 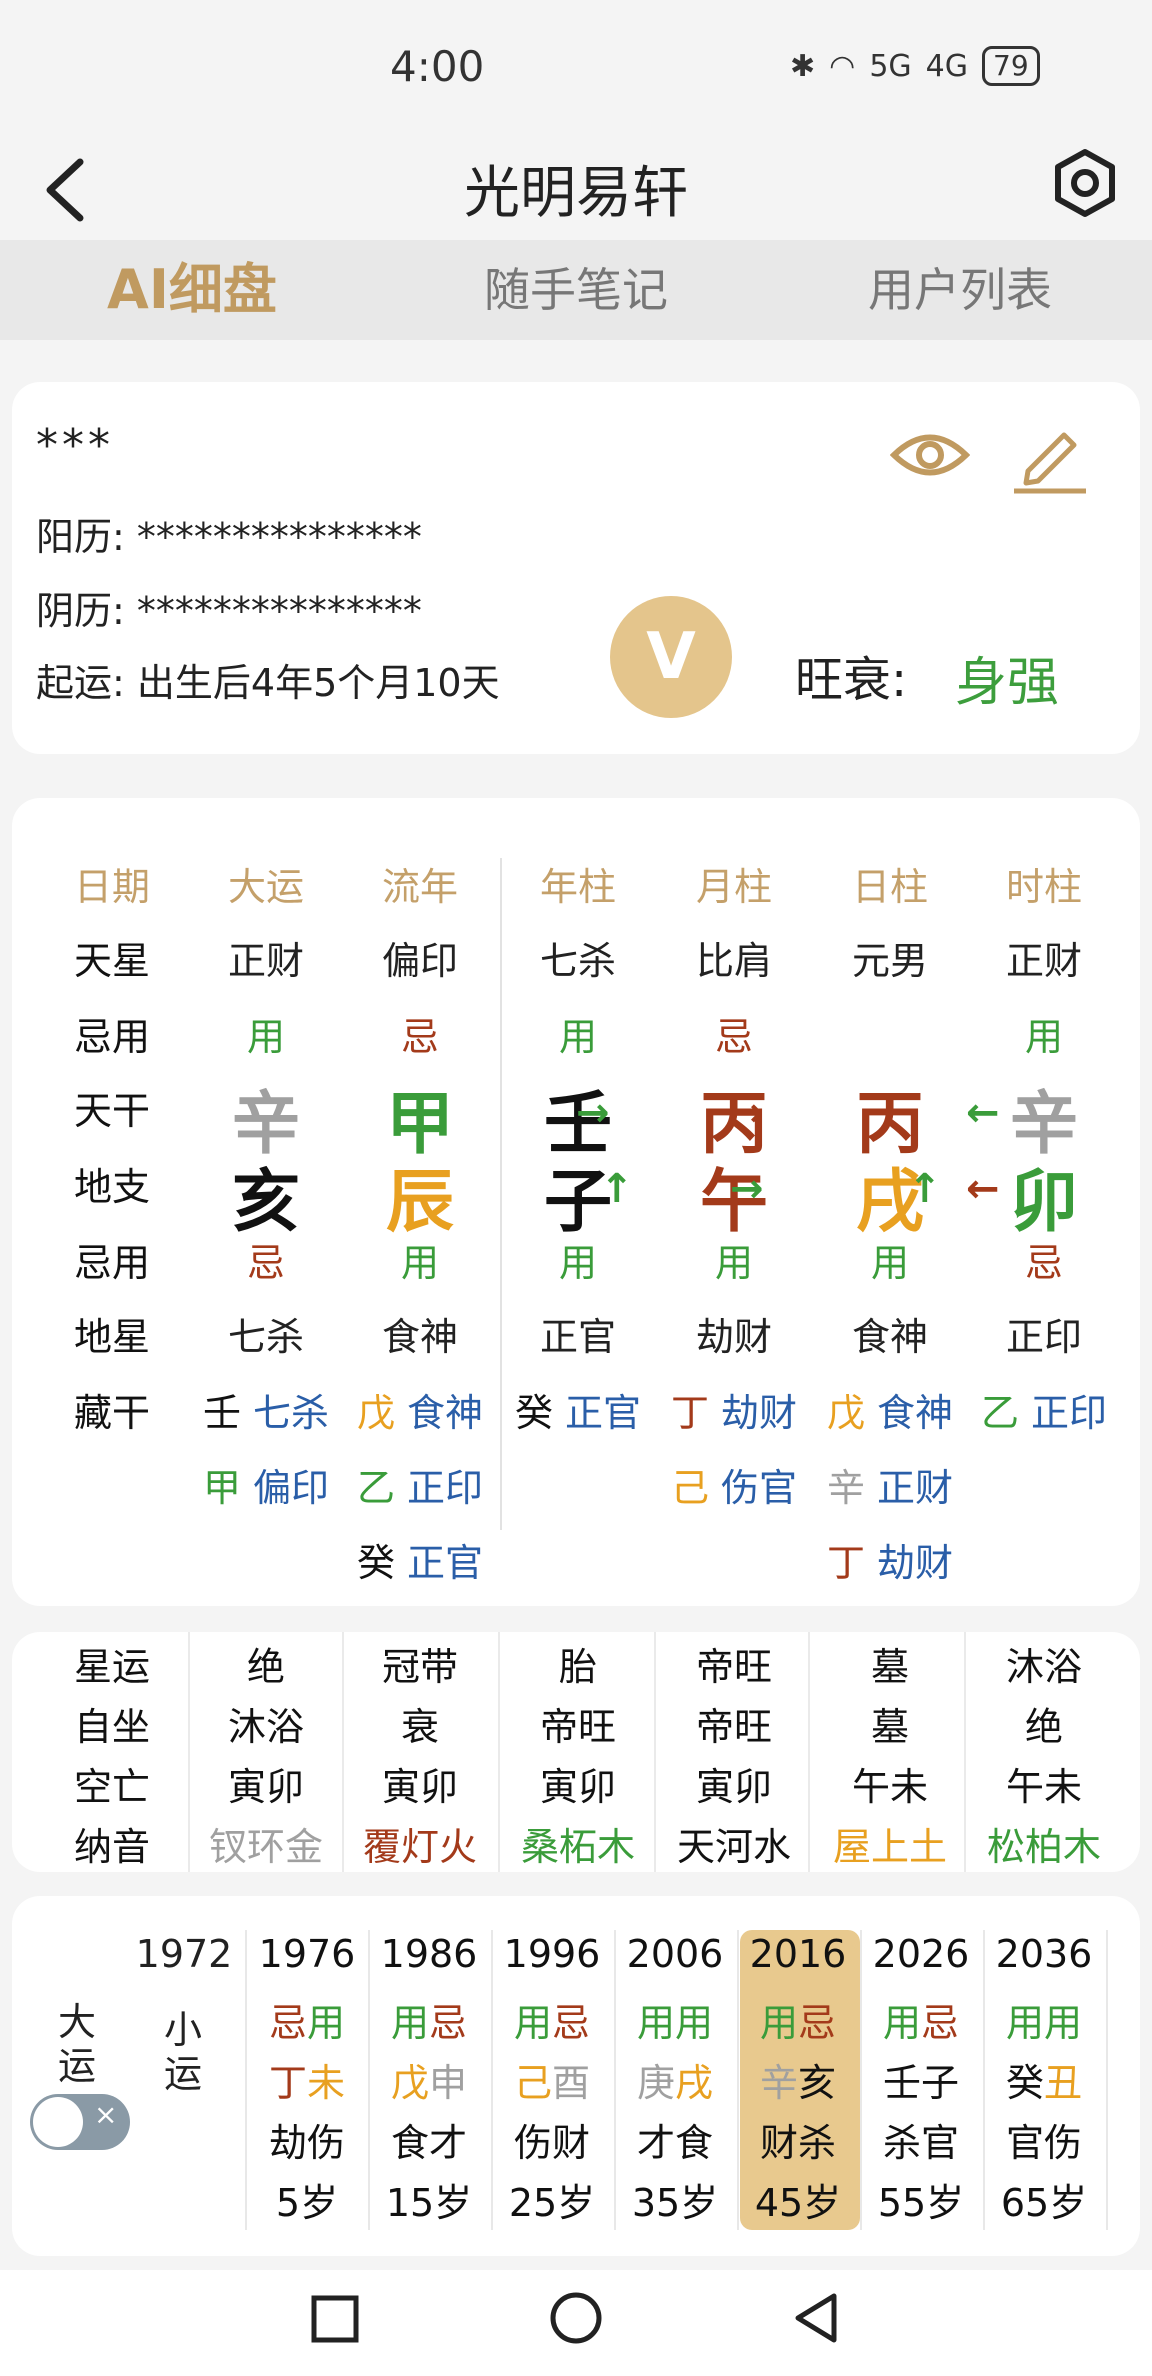 I want to click on canggan-stem: 壬, so click(x=221, y=1413).